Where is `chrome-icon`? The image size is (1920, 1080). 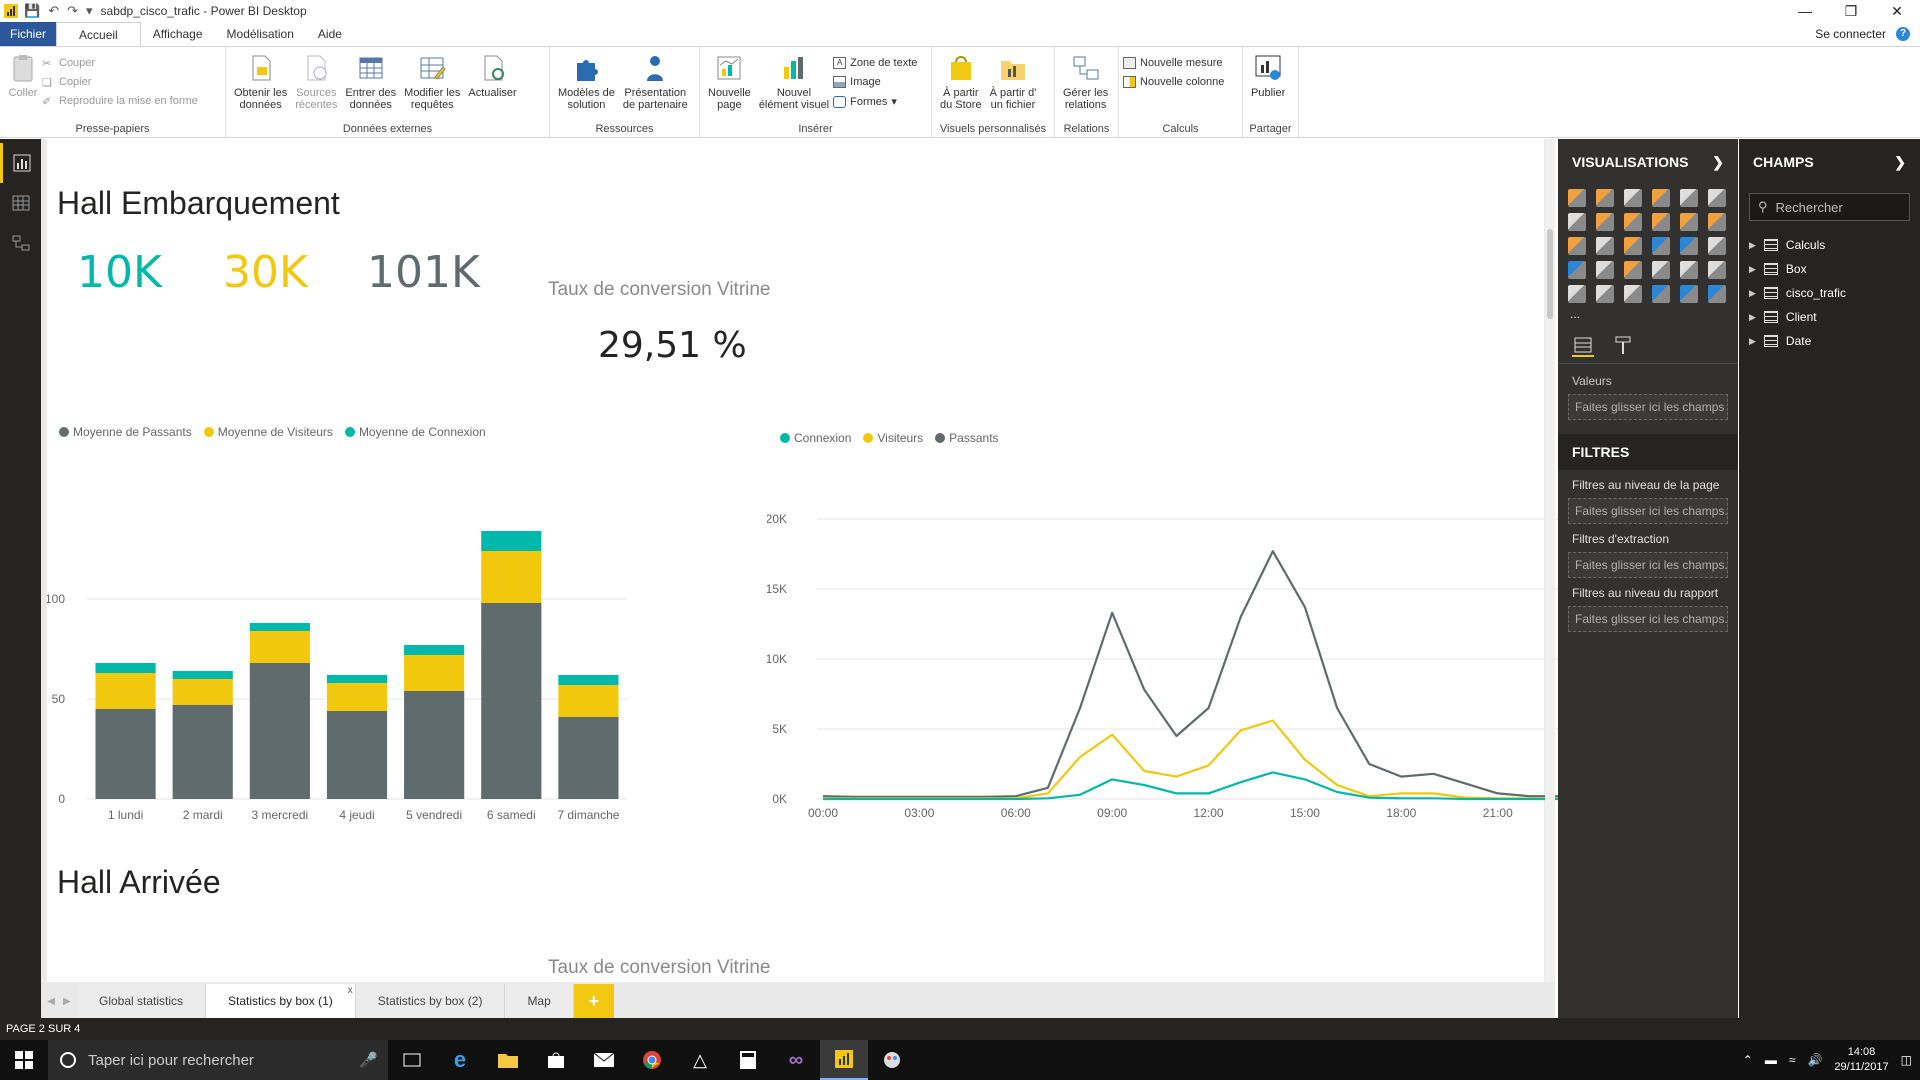
chrome-icon is located at coordinates (652, 1060).